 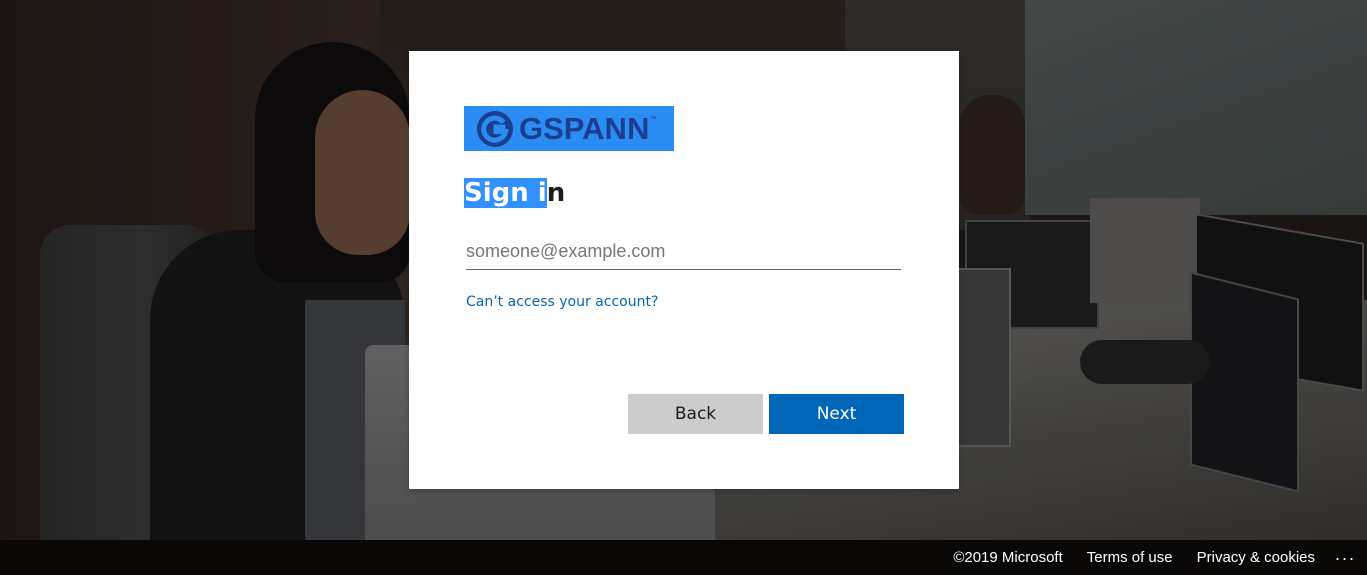 I want to click on terms-of-use-link: Terms of use, so click(x=1130, y=557).